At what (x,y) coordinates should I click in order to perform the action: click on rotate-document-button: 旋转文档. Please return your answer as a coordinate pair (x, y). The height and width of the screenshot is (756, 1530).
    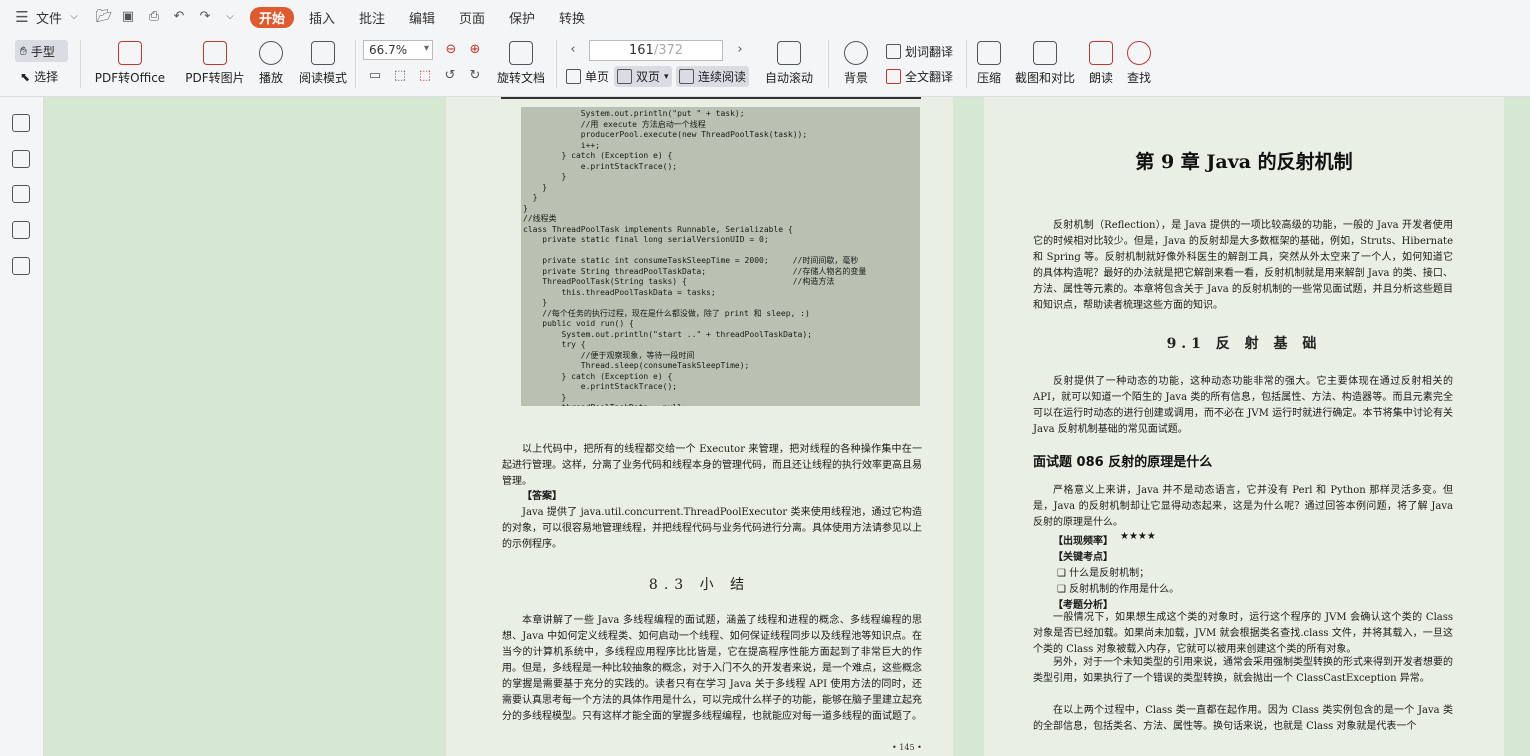
    Looking at the image, I should click on (521, 63).